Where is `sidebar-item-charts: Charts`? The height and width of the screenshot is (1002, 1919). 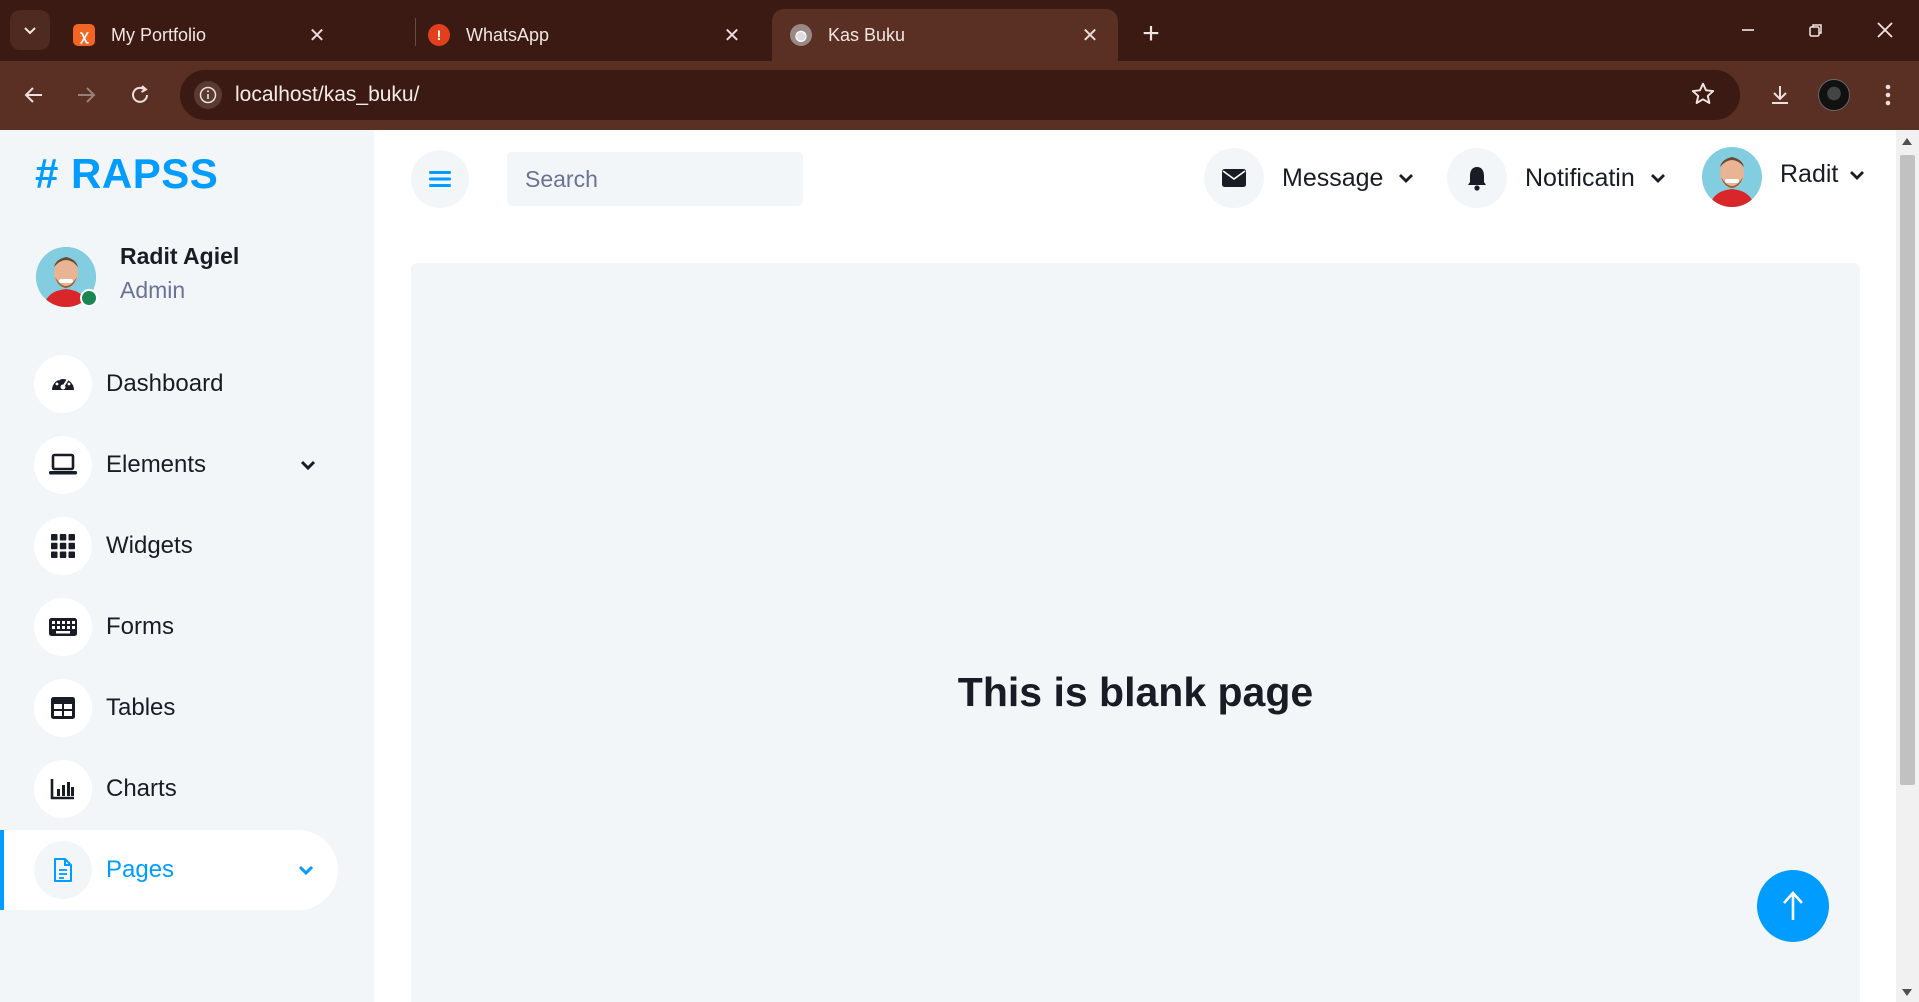 sidebar-item-charts: Charts is located at coordinates (170, 789).